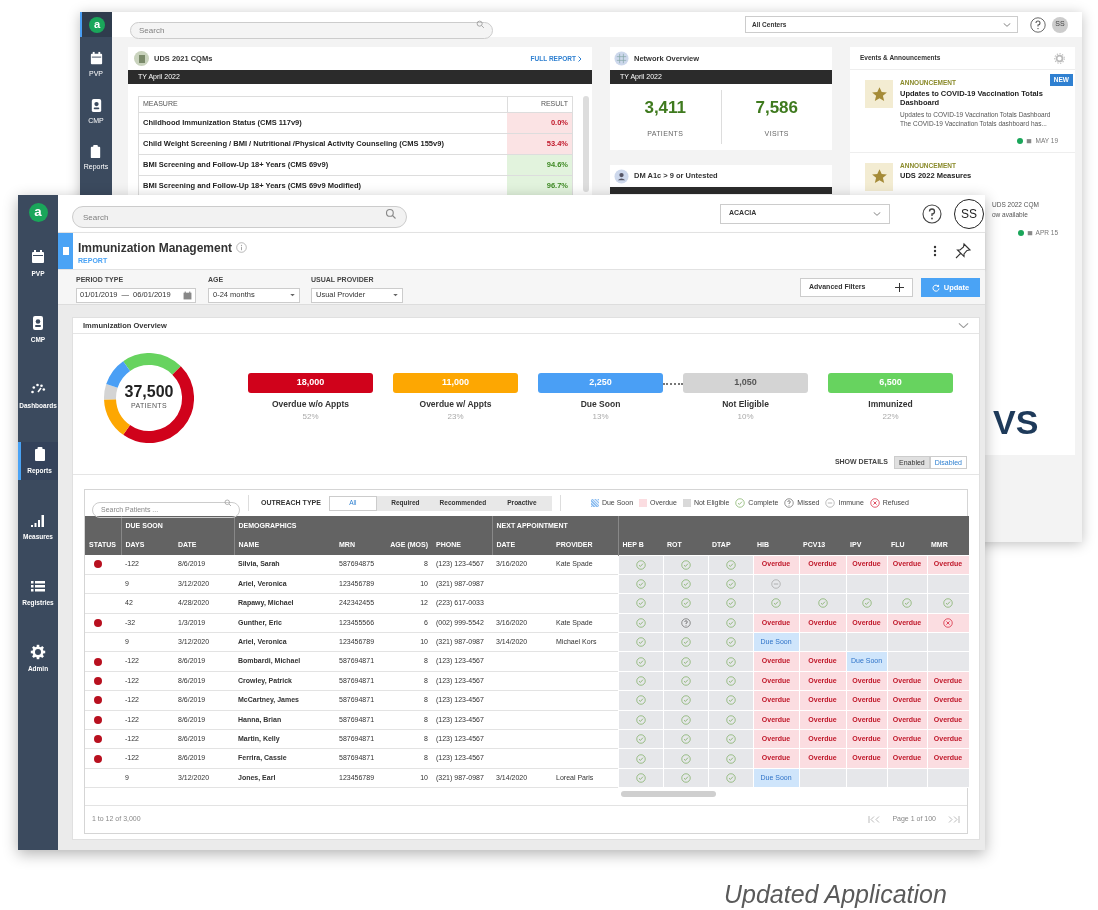 The width and height of the screenshot is (1098, 910). What do you see at coordinates (621, 58) in the screenshot?
I see `globe-icon` at bounding box center [621, 58].